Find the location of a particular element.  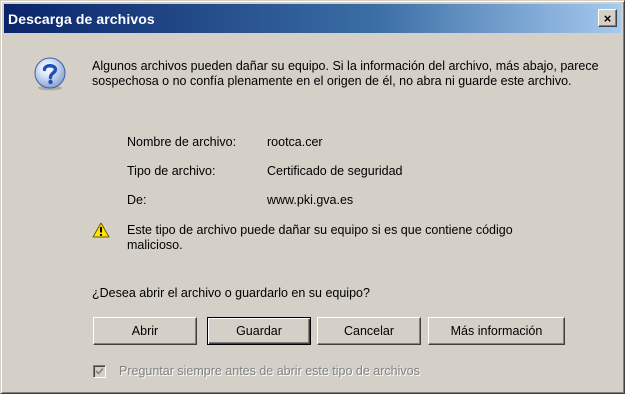

file-source-value: www.pki.gva.es is located at coordinates (310, 200).